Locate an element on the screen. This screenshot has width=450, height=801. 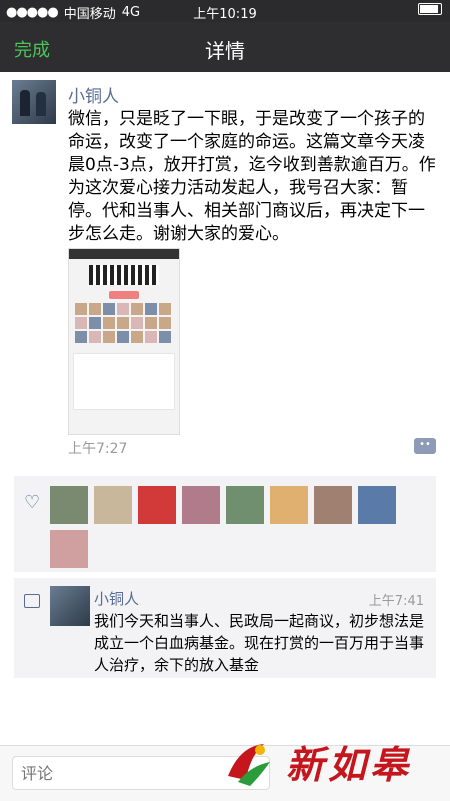
status-right is located at coordinates (430, 9).